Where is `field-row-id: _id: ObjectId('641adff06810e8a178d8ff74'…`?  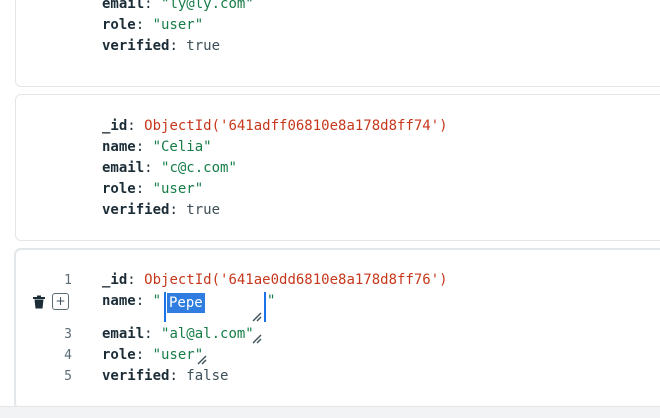 field-row-id: _id: ObjectId('641adff06810e8a178d8ff74'… is located at coordinates (275, 126).